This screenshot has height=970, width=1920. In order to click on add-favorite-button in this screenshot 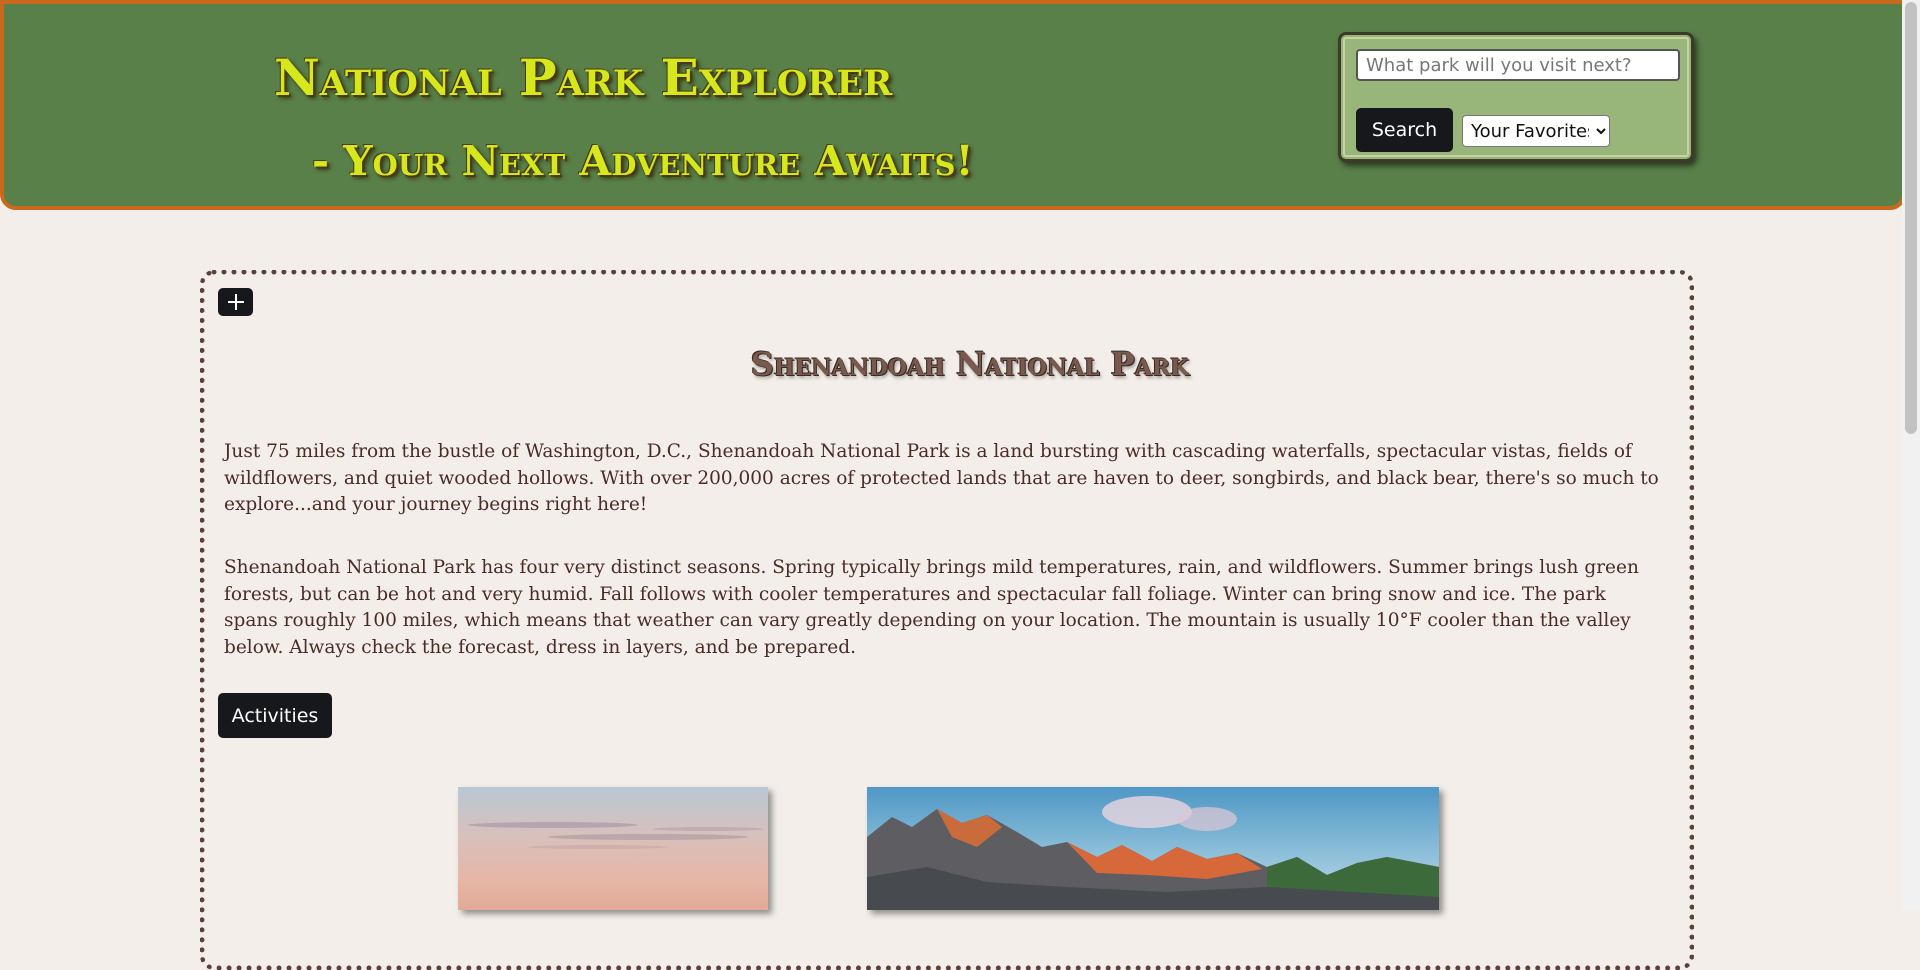, I will do `click(235, 302)`.